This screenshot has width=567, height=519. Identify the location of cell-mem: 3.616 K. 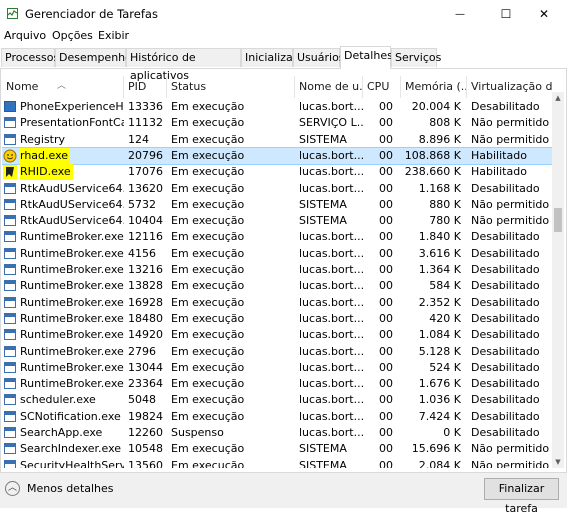
(439, 253).